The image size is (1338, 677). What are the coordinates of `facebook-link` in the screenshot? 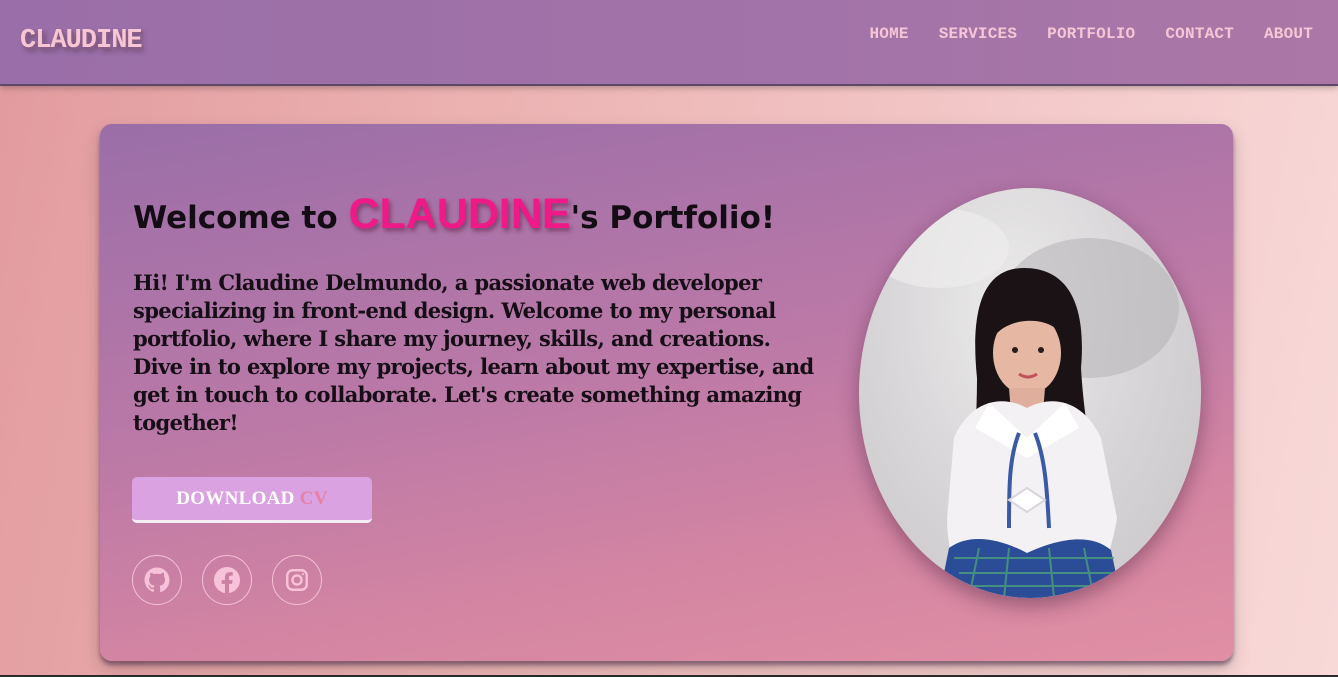 It's located at (227, 580).